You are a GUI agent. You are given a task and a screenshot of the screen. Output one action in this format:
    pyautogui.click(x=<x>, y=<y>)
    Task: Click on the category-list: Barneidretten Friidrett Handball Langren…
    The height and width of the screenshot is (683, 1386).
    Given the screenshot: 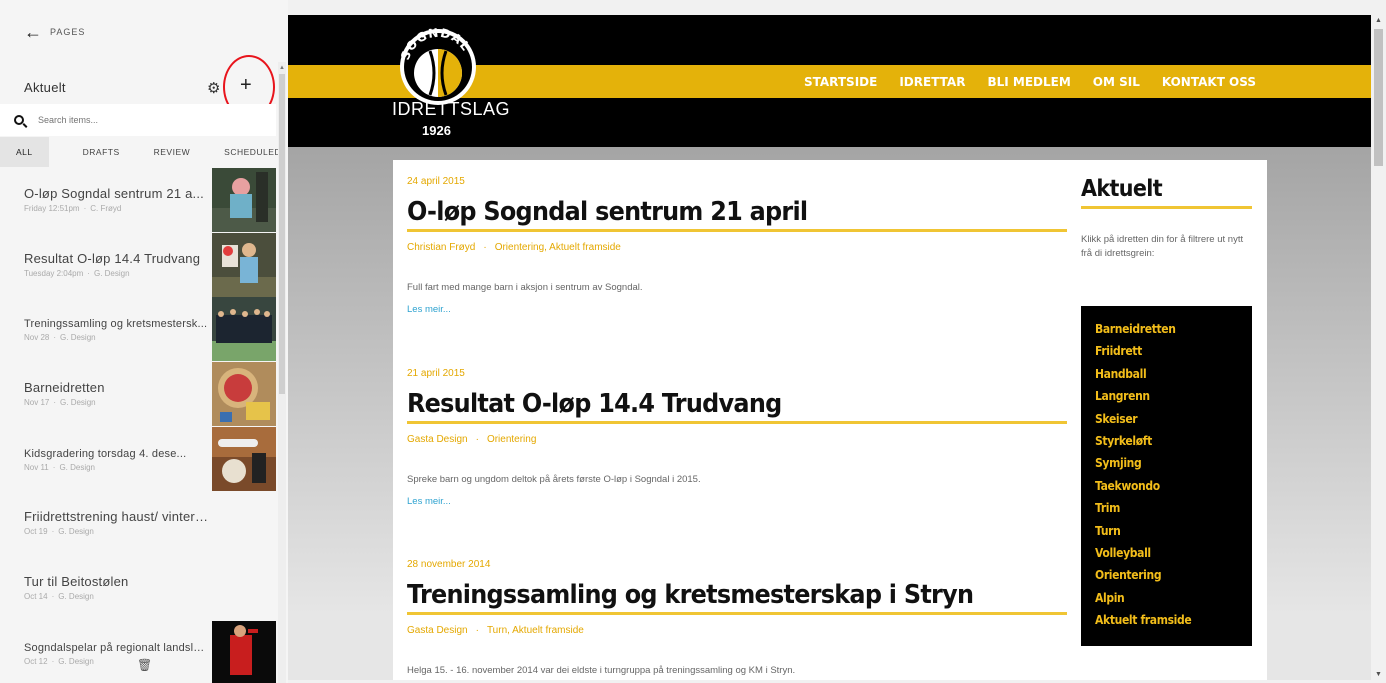 What is the action you would take?
    pyautogui.click(x=1166, y=476)
    